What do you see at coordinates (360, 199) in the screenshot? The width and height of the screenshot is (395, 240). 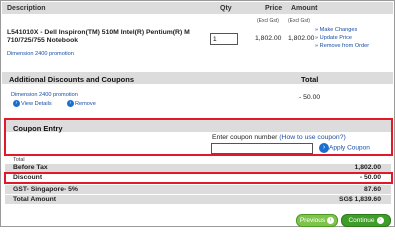 I see `total-amount-value: SG$ 1,839.60` at bounding box center [360, 199].